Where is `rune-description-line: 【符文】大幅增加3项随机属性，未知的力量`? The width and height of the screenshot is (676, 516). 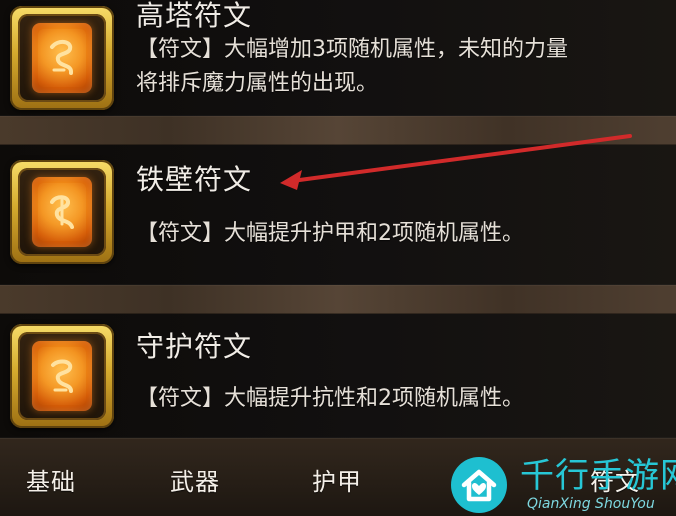
rune-description-line: 【符文】大幅增加3项随机属性，未知的力量 is located at coordinates (352, 49).